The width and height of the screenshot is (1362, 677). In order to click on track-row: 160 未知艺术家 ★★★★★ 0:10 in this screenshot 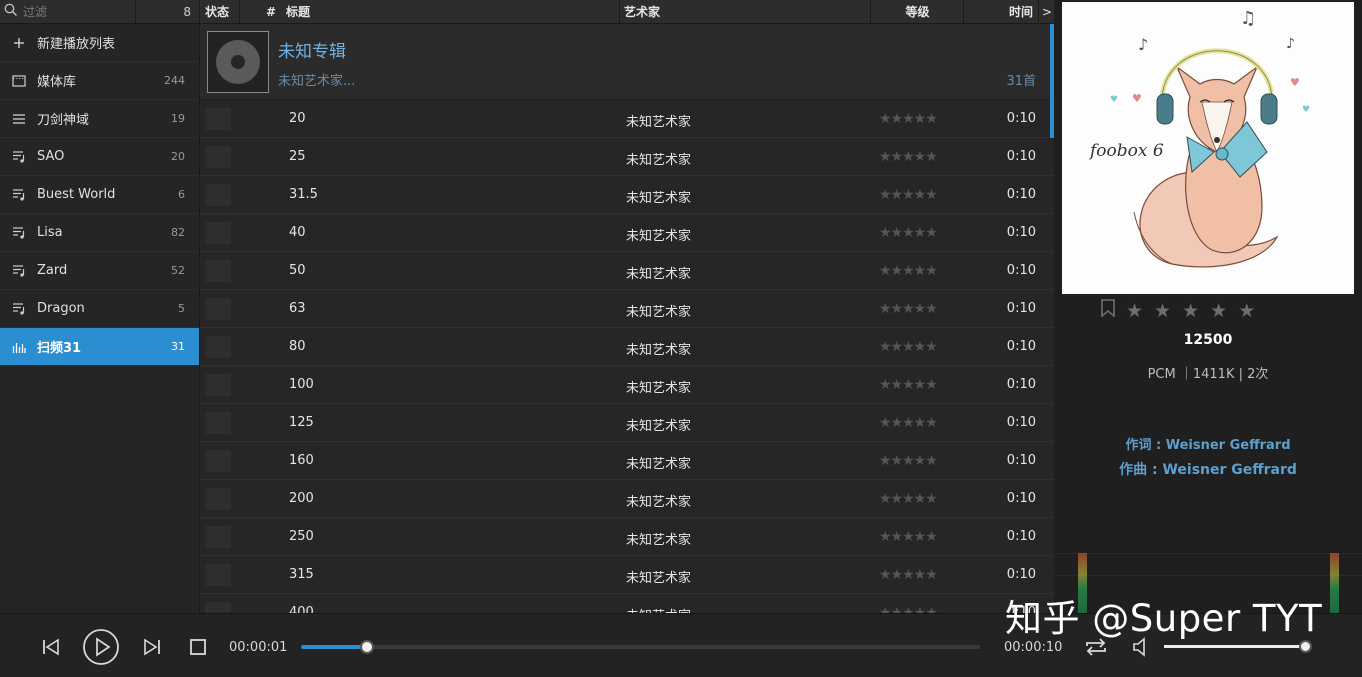, I will do `click(627, 461)`.